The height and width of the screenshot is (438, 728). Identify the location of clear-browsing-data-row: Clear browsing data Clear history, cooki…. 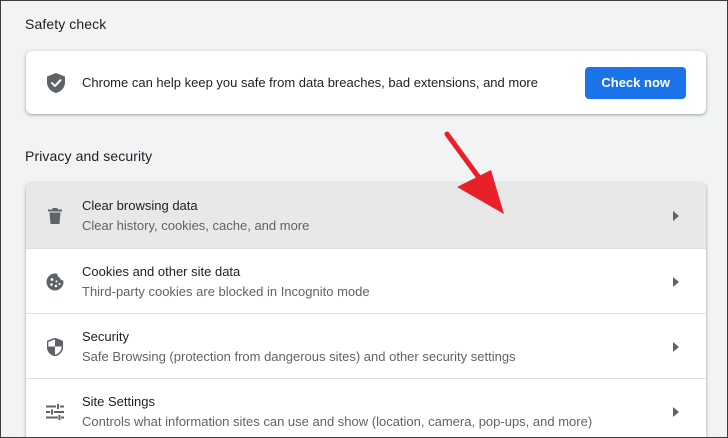
(366, 215).